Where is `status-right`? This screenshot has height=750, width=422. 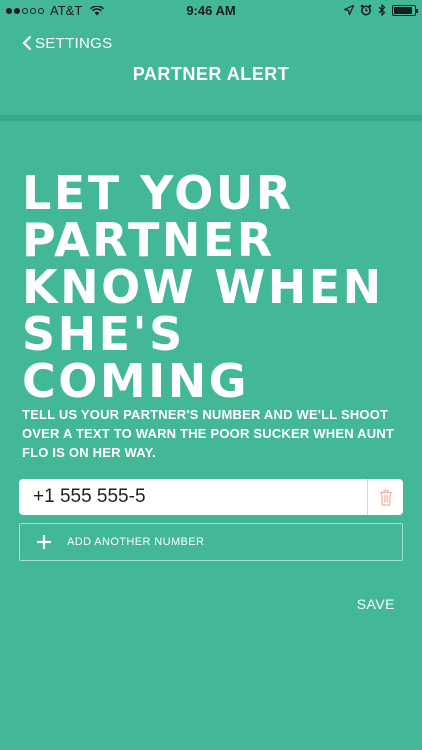 status-right is located at coordinates (381, 10).